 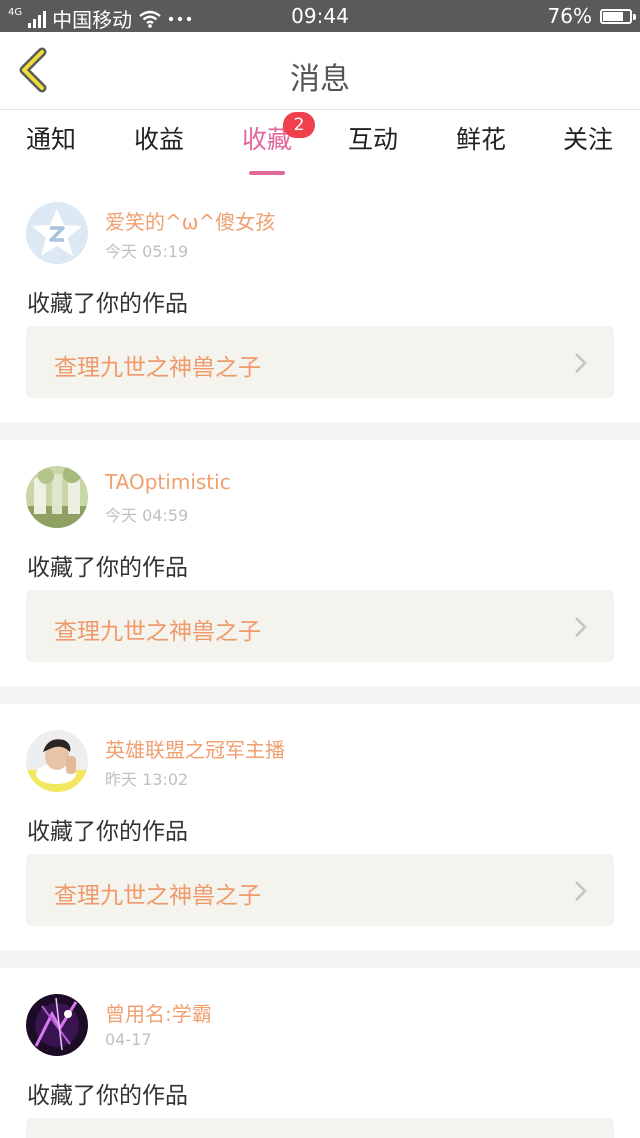 I want to click on active-tab-indicator, so click(x=267, y=173).